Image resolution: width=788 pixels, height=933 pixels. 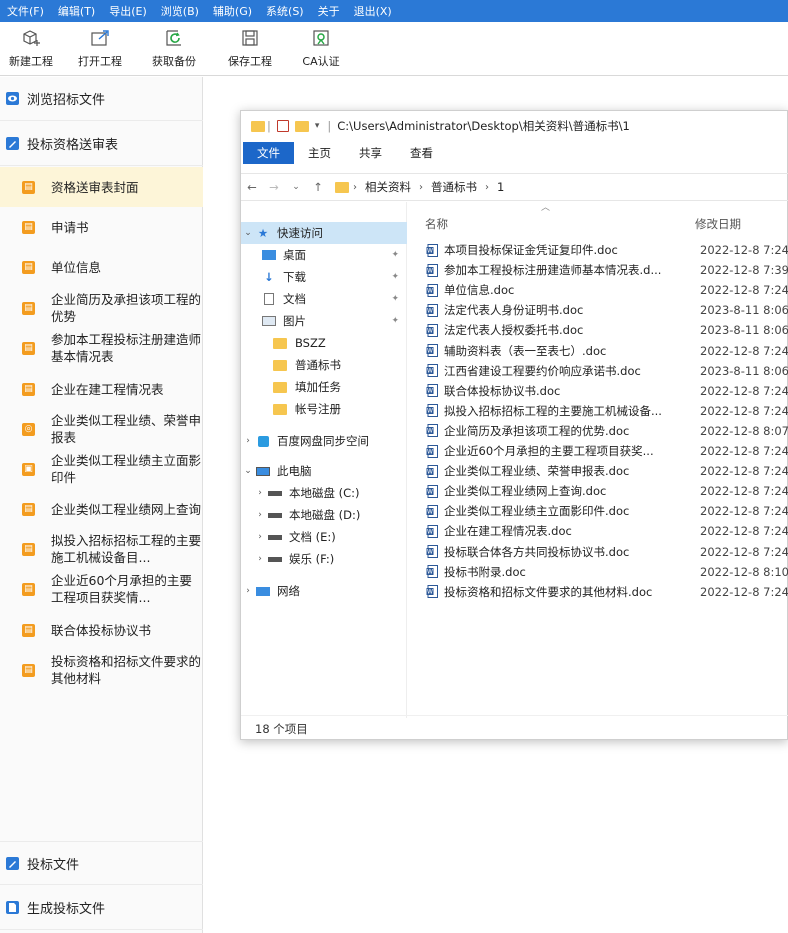 What do you see at coordinates (324, 277) in the screenshot?
I see `nav-downloads: ↓ 下载 ✦` at bounding box center [324, 277].